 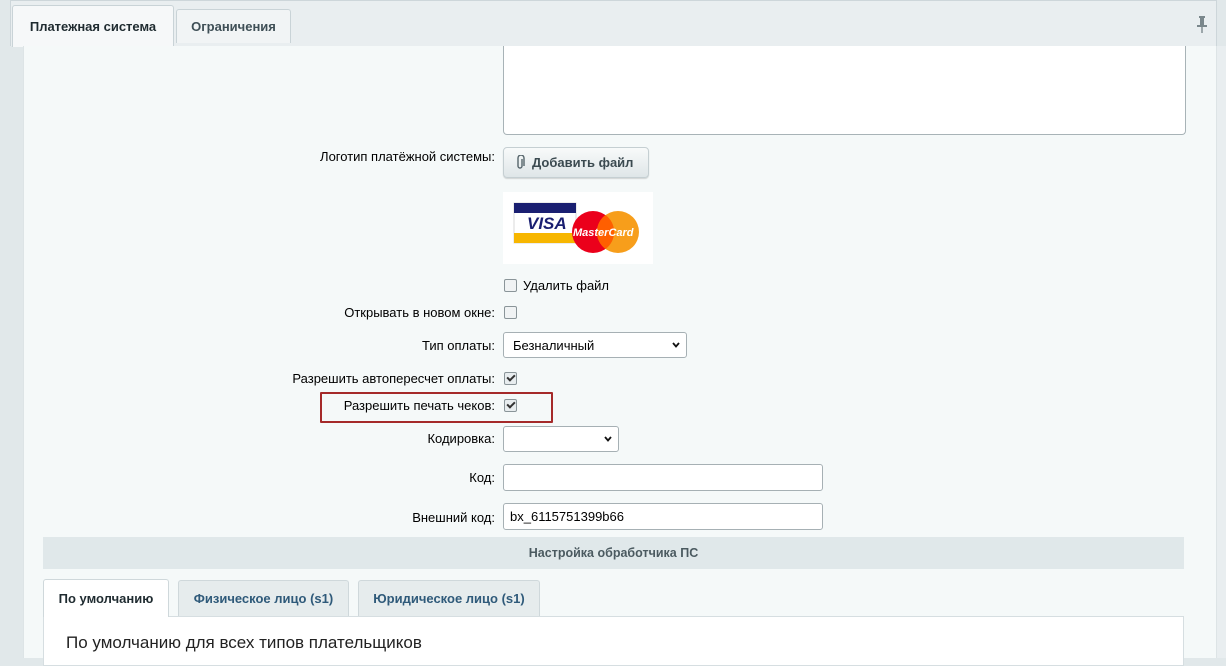 I want to click on tab-label: Ограничения, so click(x=233, y=26).